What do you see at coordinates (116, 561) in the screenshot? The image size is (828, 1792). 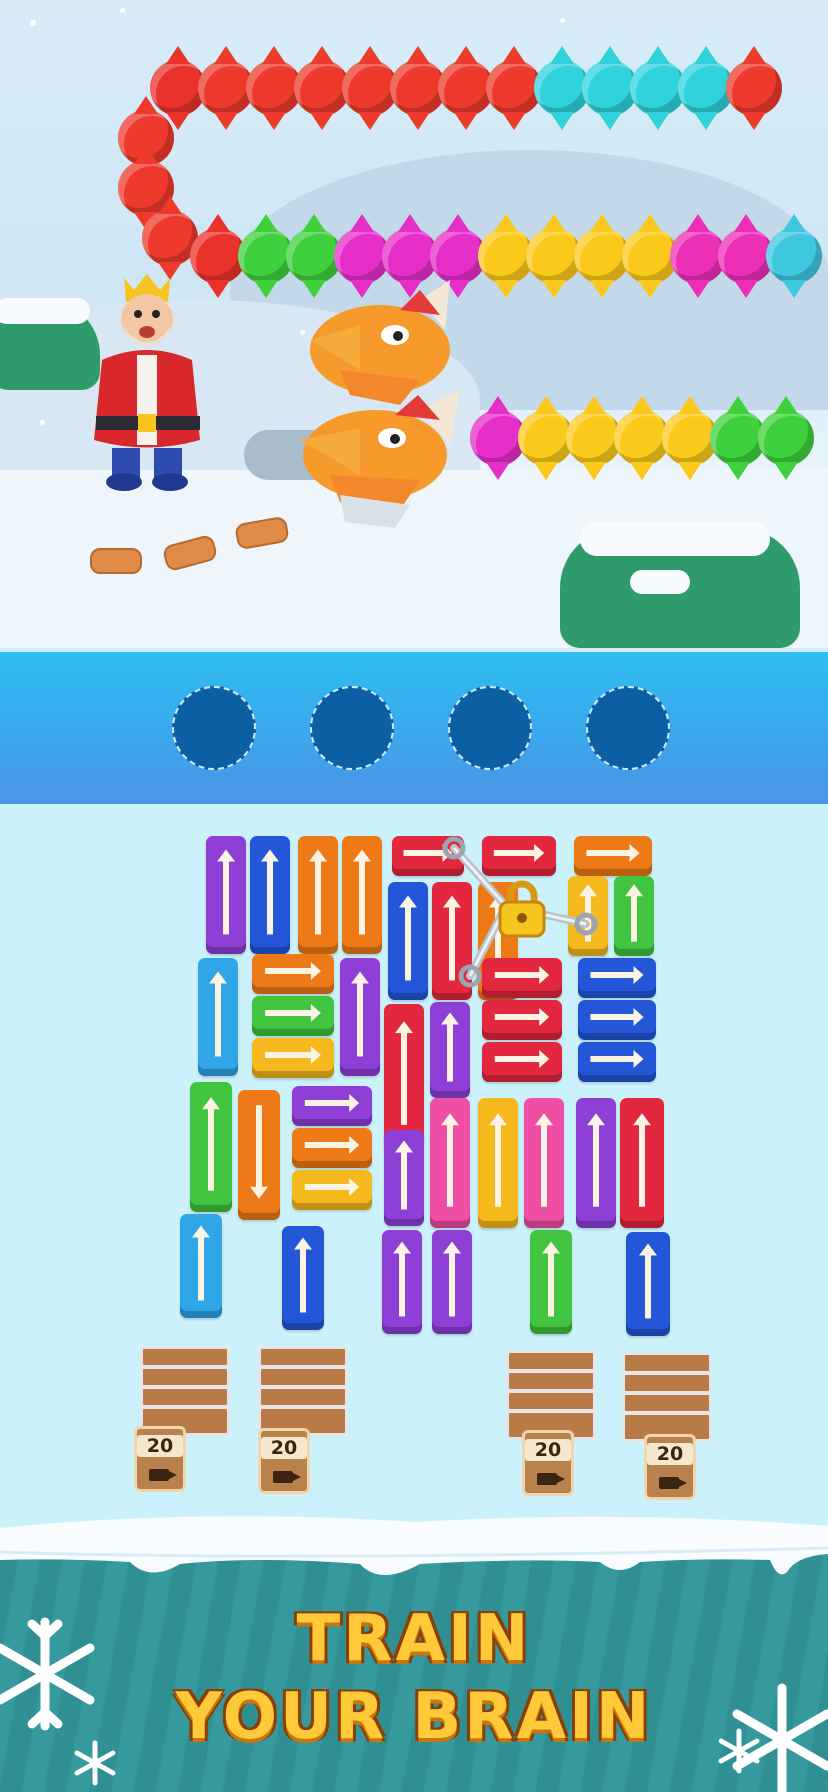 I see `cookie-icon` at bounding box center [116, 561].